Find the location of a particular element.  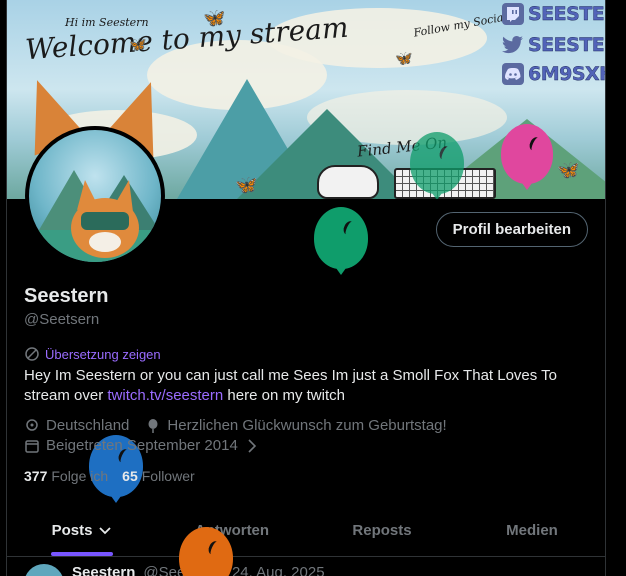

tab-media: Medien is located at coordinates (531, 530).